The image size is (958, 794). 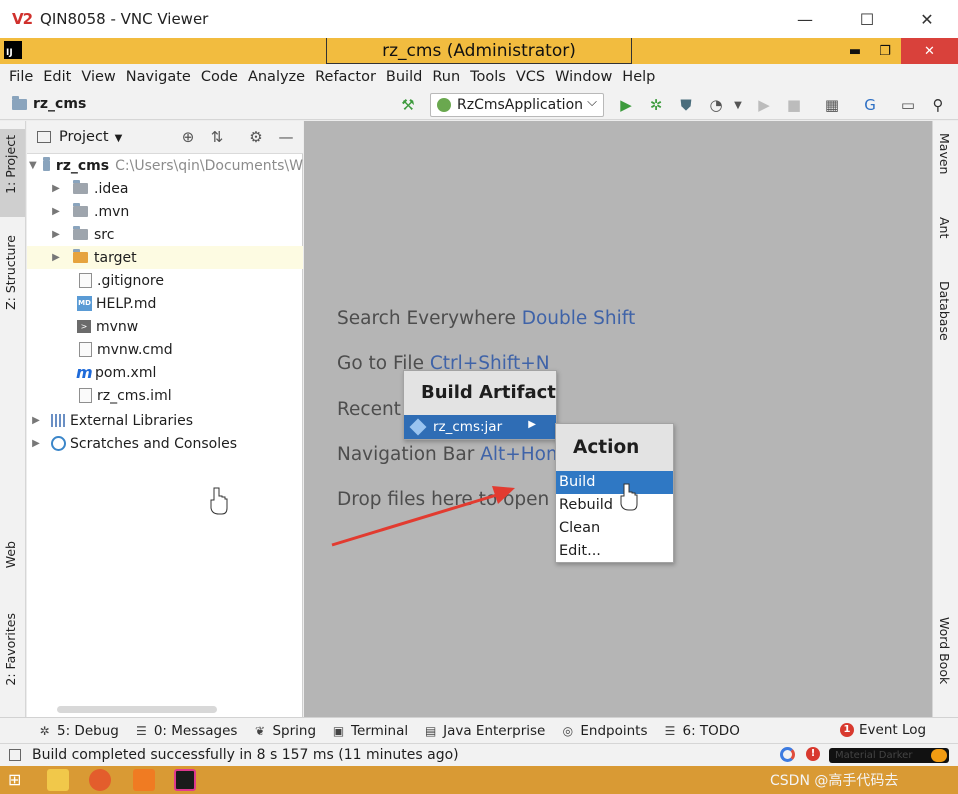 What do you see at coordinates (488, 77) in the screenshot?
I see `menu-tools: Tools` at bounding box center [488, 77].